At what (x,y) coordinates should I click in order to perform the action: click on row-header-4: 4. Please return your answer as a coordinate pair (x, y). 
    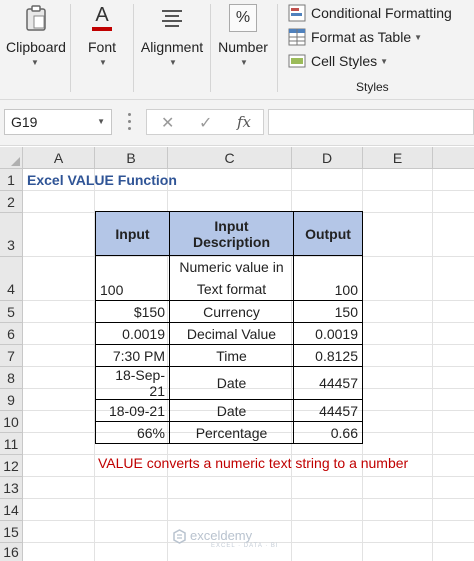
    Looking at the image, I should click on (11, 279).